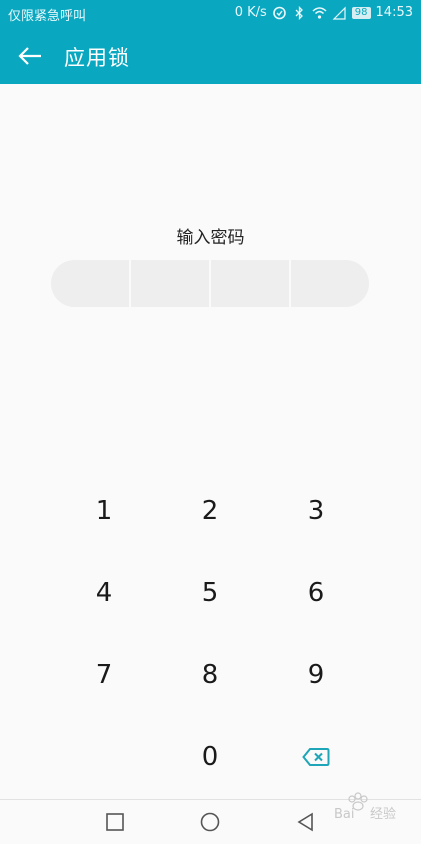  What do you see at coordinates (104, 675) in the screenshot?
I see `key-7: 7` at bounding box center [104, 675].